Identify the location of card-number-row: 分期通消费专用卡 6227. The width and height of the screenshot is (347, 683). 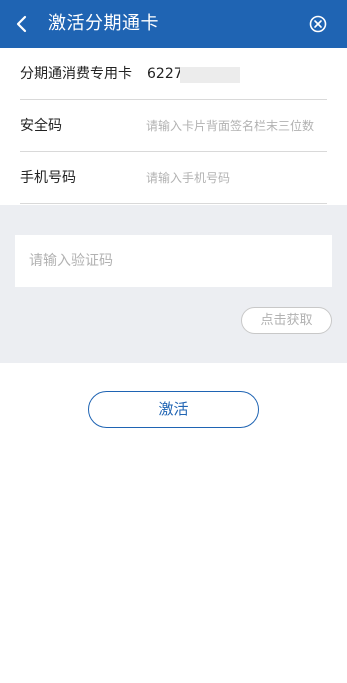
(173, 74).